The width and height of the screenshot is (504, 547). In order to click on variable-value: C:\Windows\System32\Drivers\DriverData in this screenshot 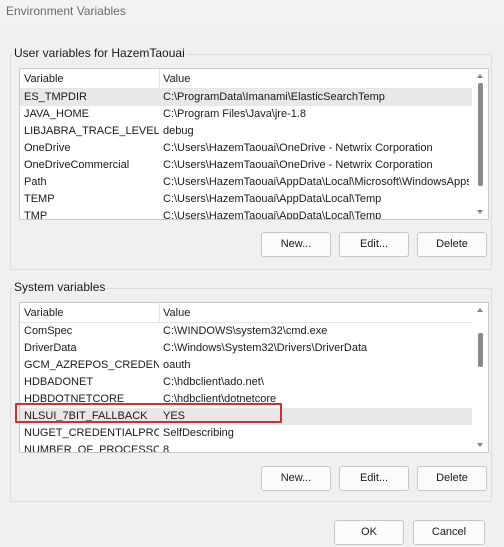, I will do `click(265, 348)`.